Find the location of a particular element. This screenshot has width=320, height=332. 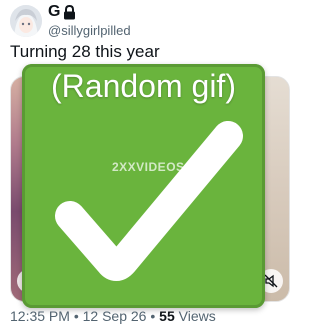

author-handle: @sillygirlpilled is located at coordinates (89, 30).